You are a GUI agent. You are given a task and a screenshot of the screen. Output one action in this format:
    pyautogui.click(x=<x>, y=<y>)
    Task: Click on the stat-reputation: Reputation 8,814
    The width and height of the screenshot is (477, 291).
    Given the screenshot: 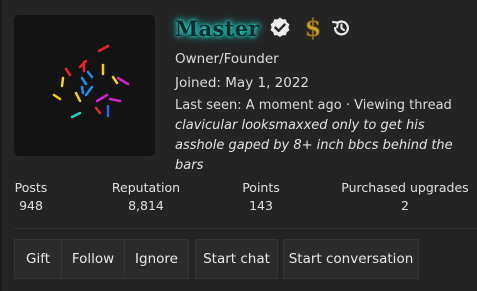 What is the action you would take?
    pyautogui.click(x=146, y=198)
    